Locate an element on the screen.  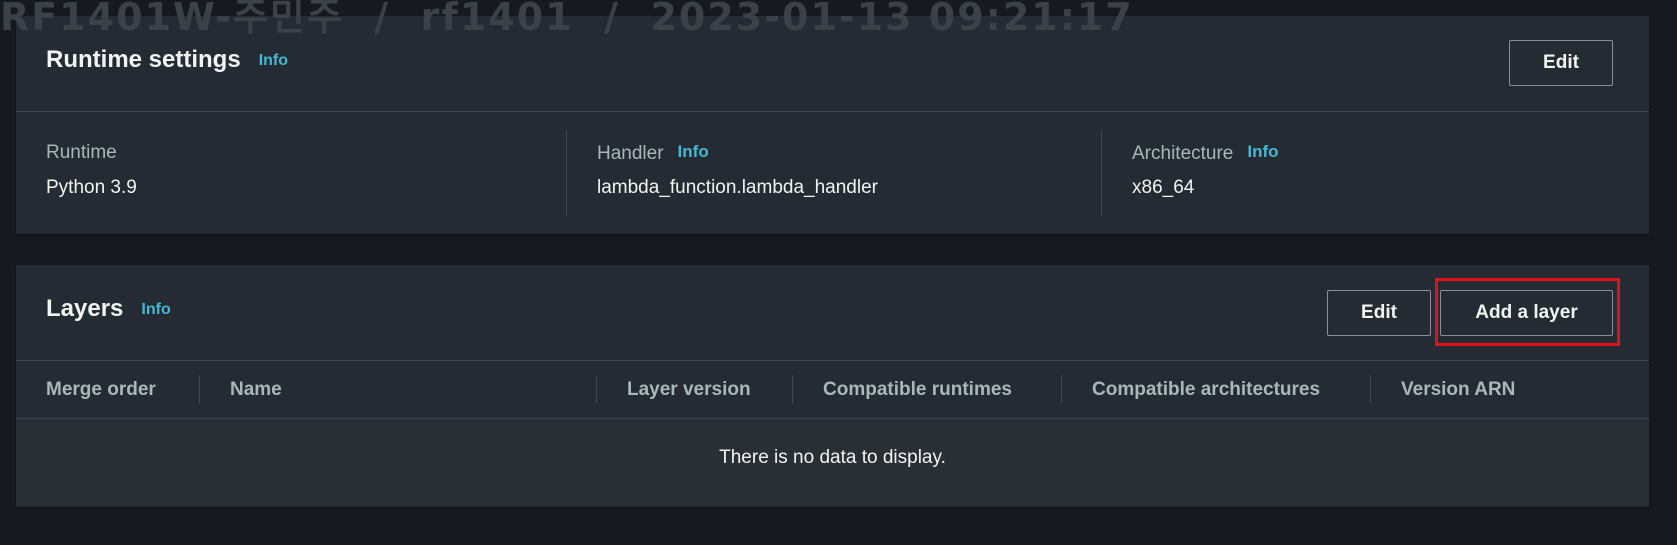
runtime-label: Runtime is located at coordinates (81, 152).